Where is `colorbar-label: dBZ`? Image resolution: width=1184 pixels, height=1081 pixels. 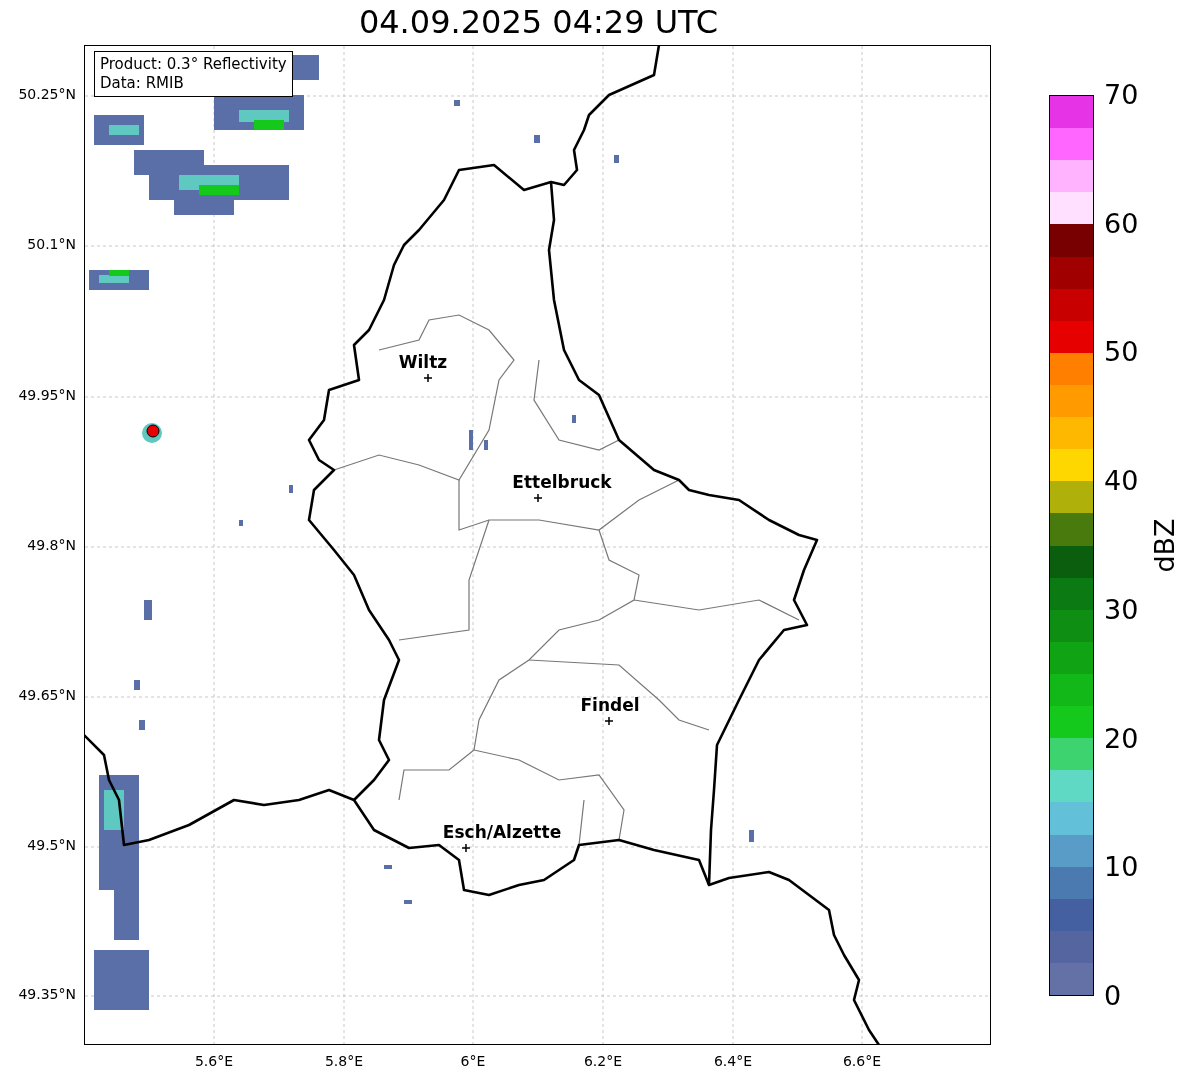 colorbar-label: dBZ is located at coordinates (1164, 545).